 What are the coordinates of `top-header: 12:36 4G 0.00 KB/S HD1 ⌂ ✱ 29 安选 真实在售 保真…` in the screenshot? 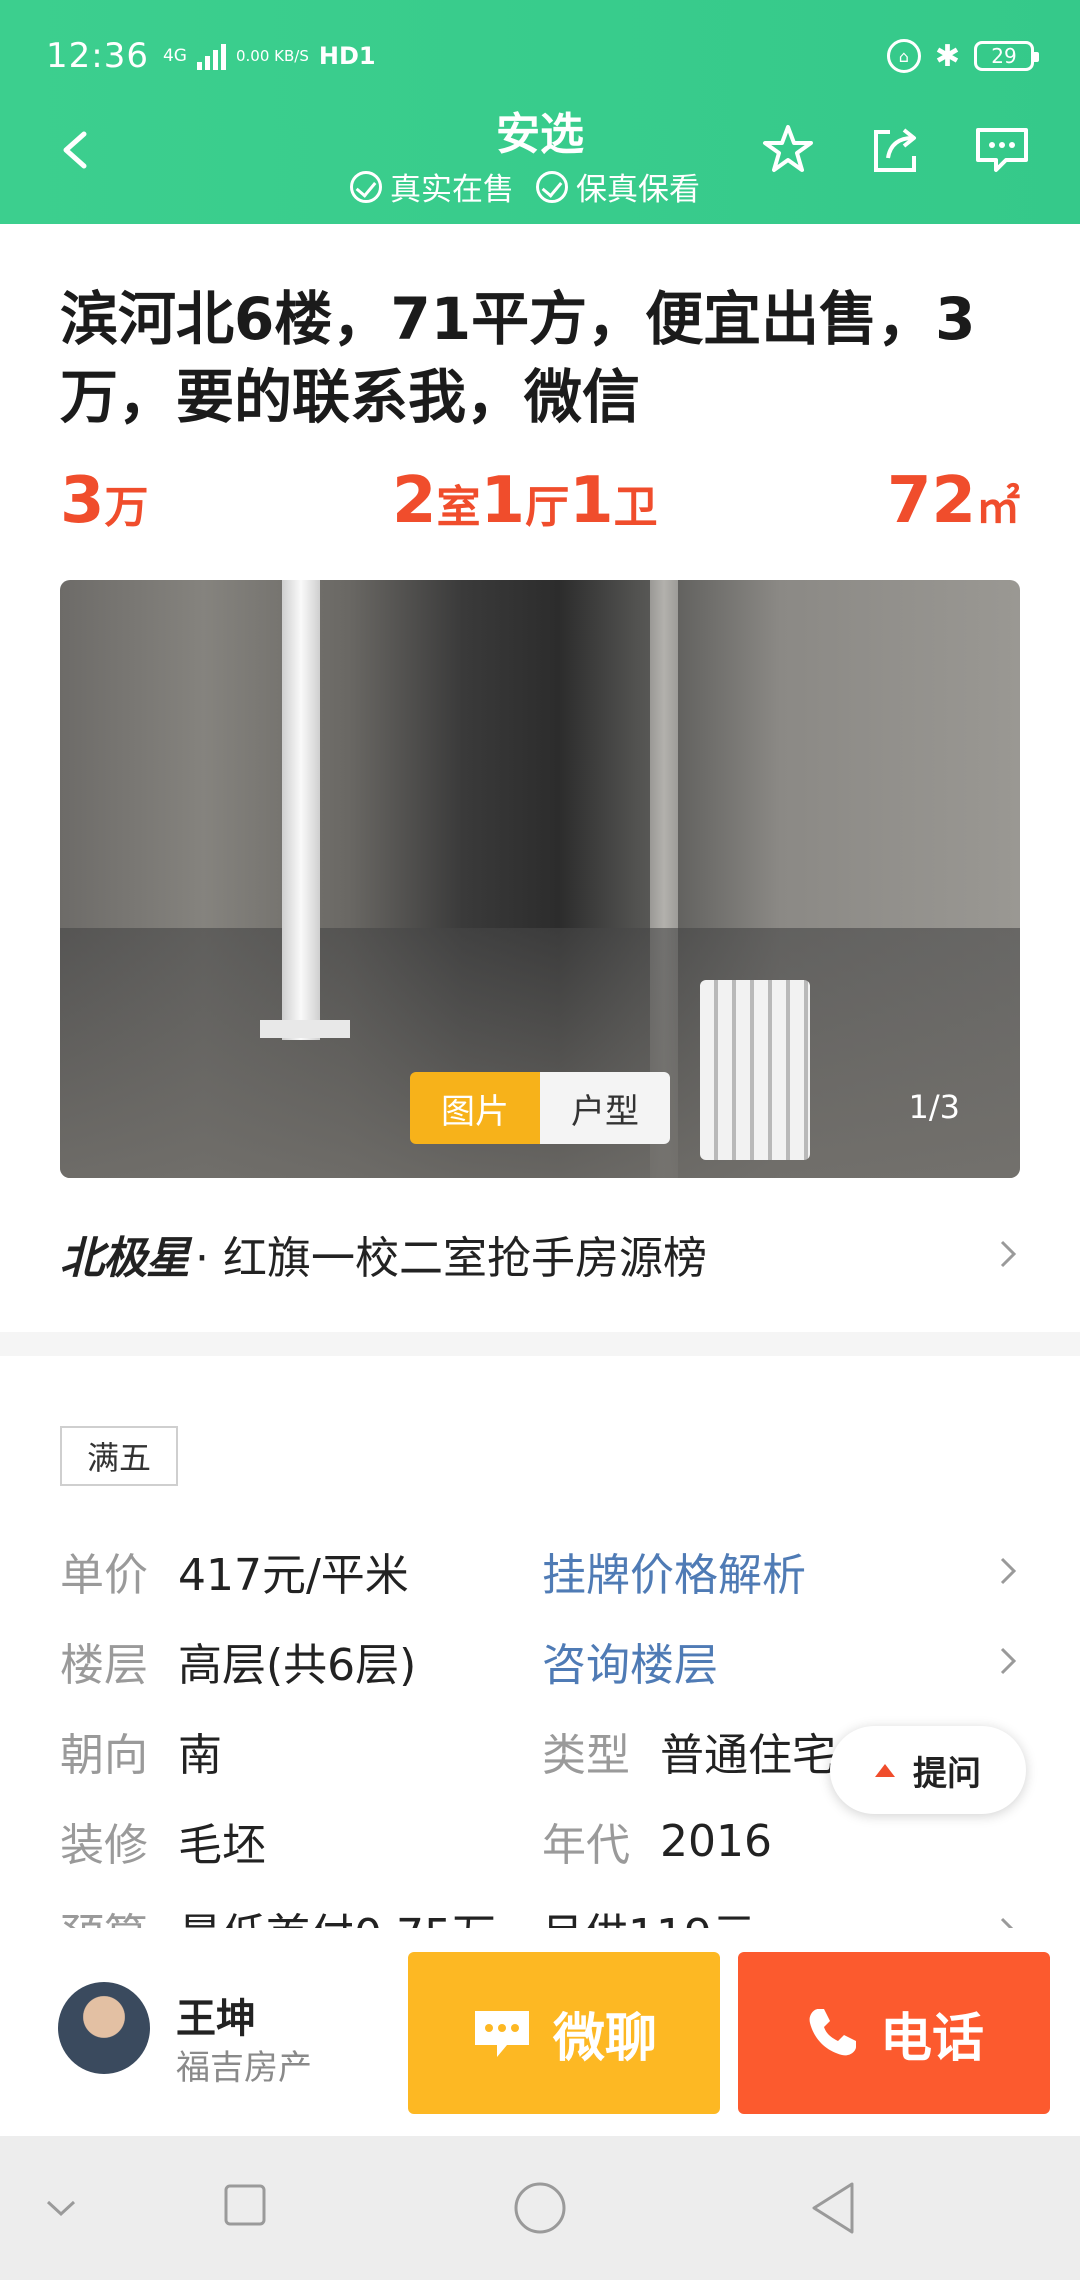 It's located at (540, 112).